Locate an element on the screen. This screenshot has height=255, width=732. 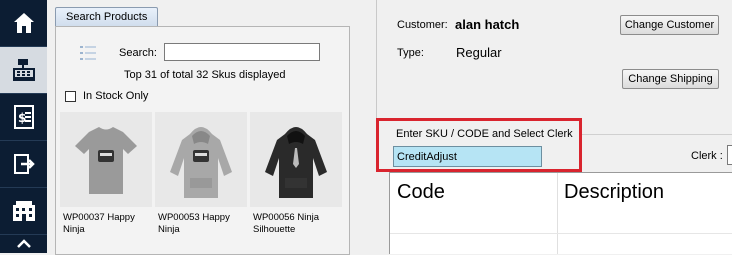
column-divider is located at coordinates (557, 213).